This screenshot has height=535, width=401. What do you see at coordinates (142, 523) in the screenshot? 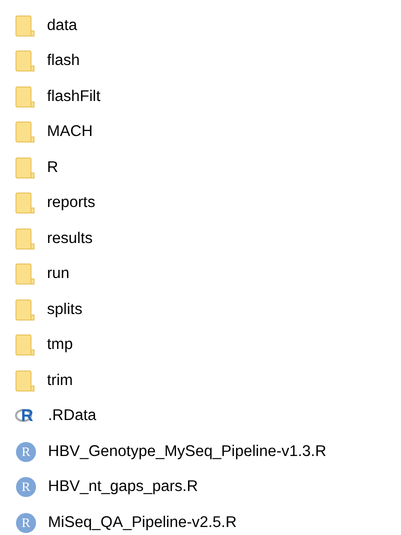
I see `file-name: MiSeq_QA_Pipeline-v2.5.R` at bounding box center [142, 523].